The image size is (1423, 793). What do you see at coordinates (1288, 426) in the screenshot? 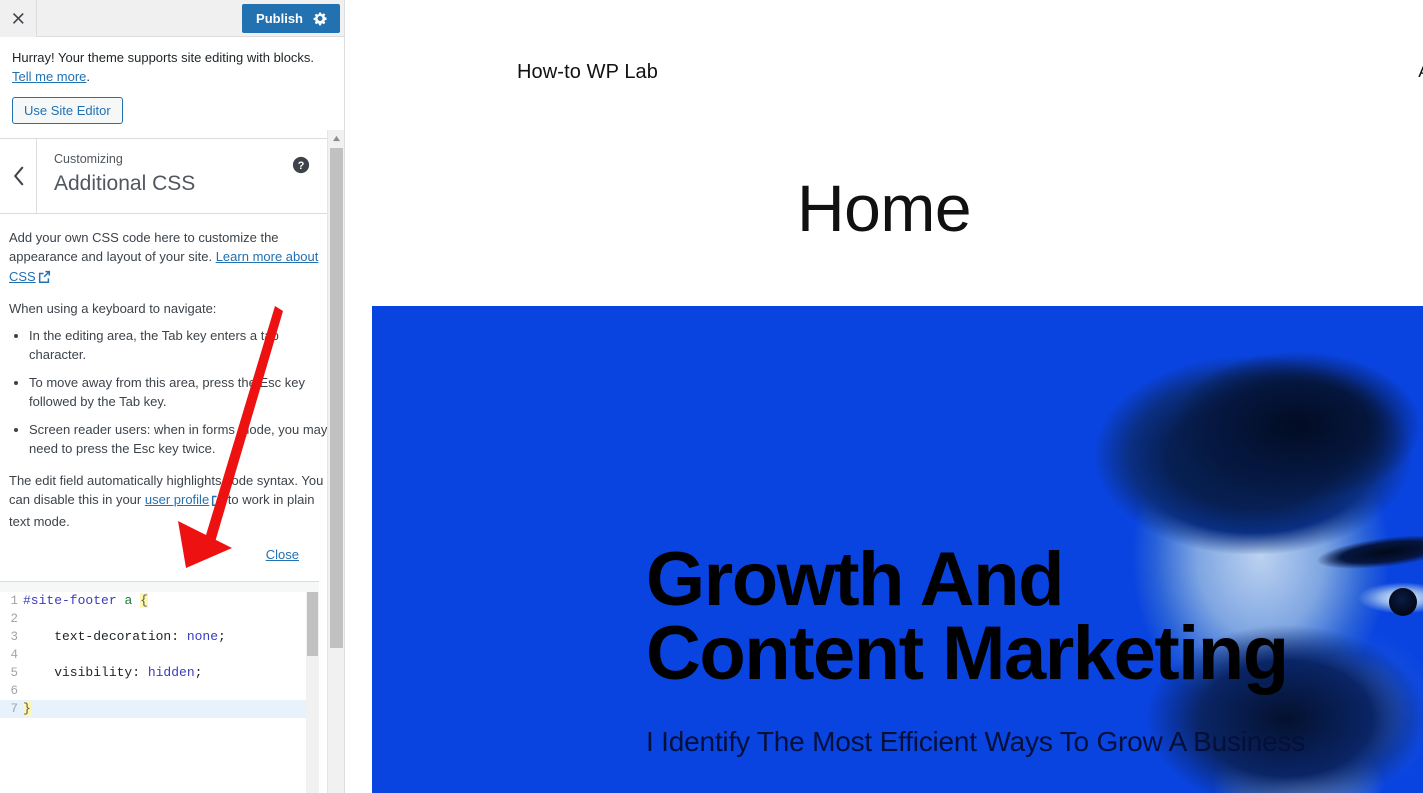
I see `portrait-hair-highlight-shape` at bounding box center [1288, 426].